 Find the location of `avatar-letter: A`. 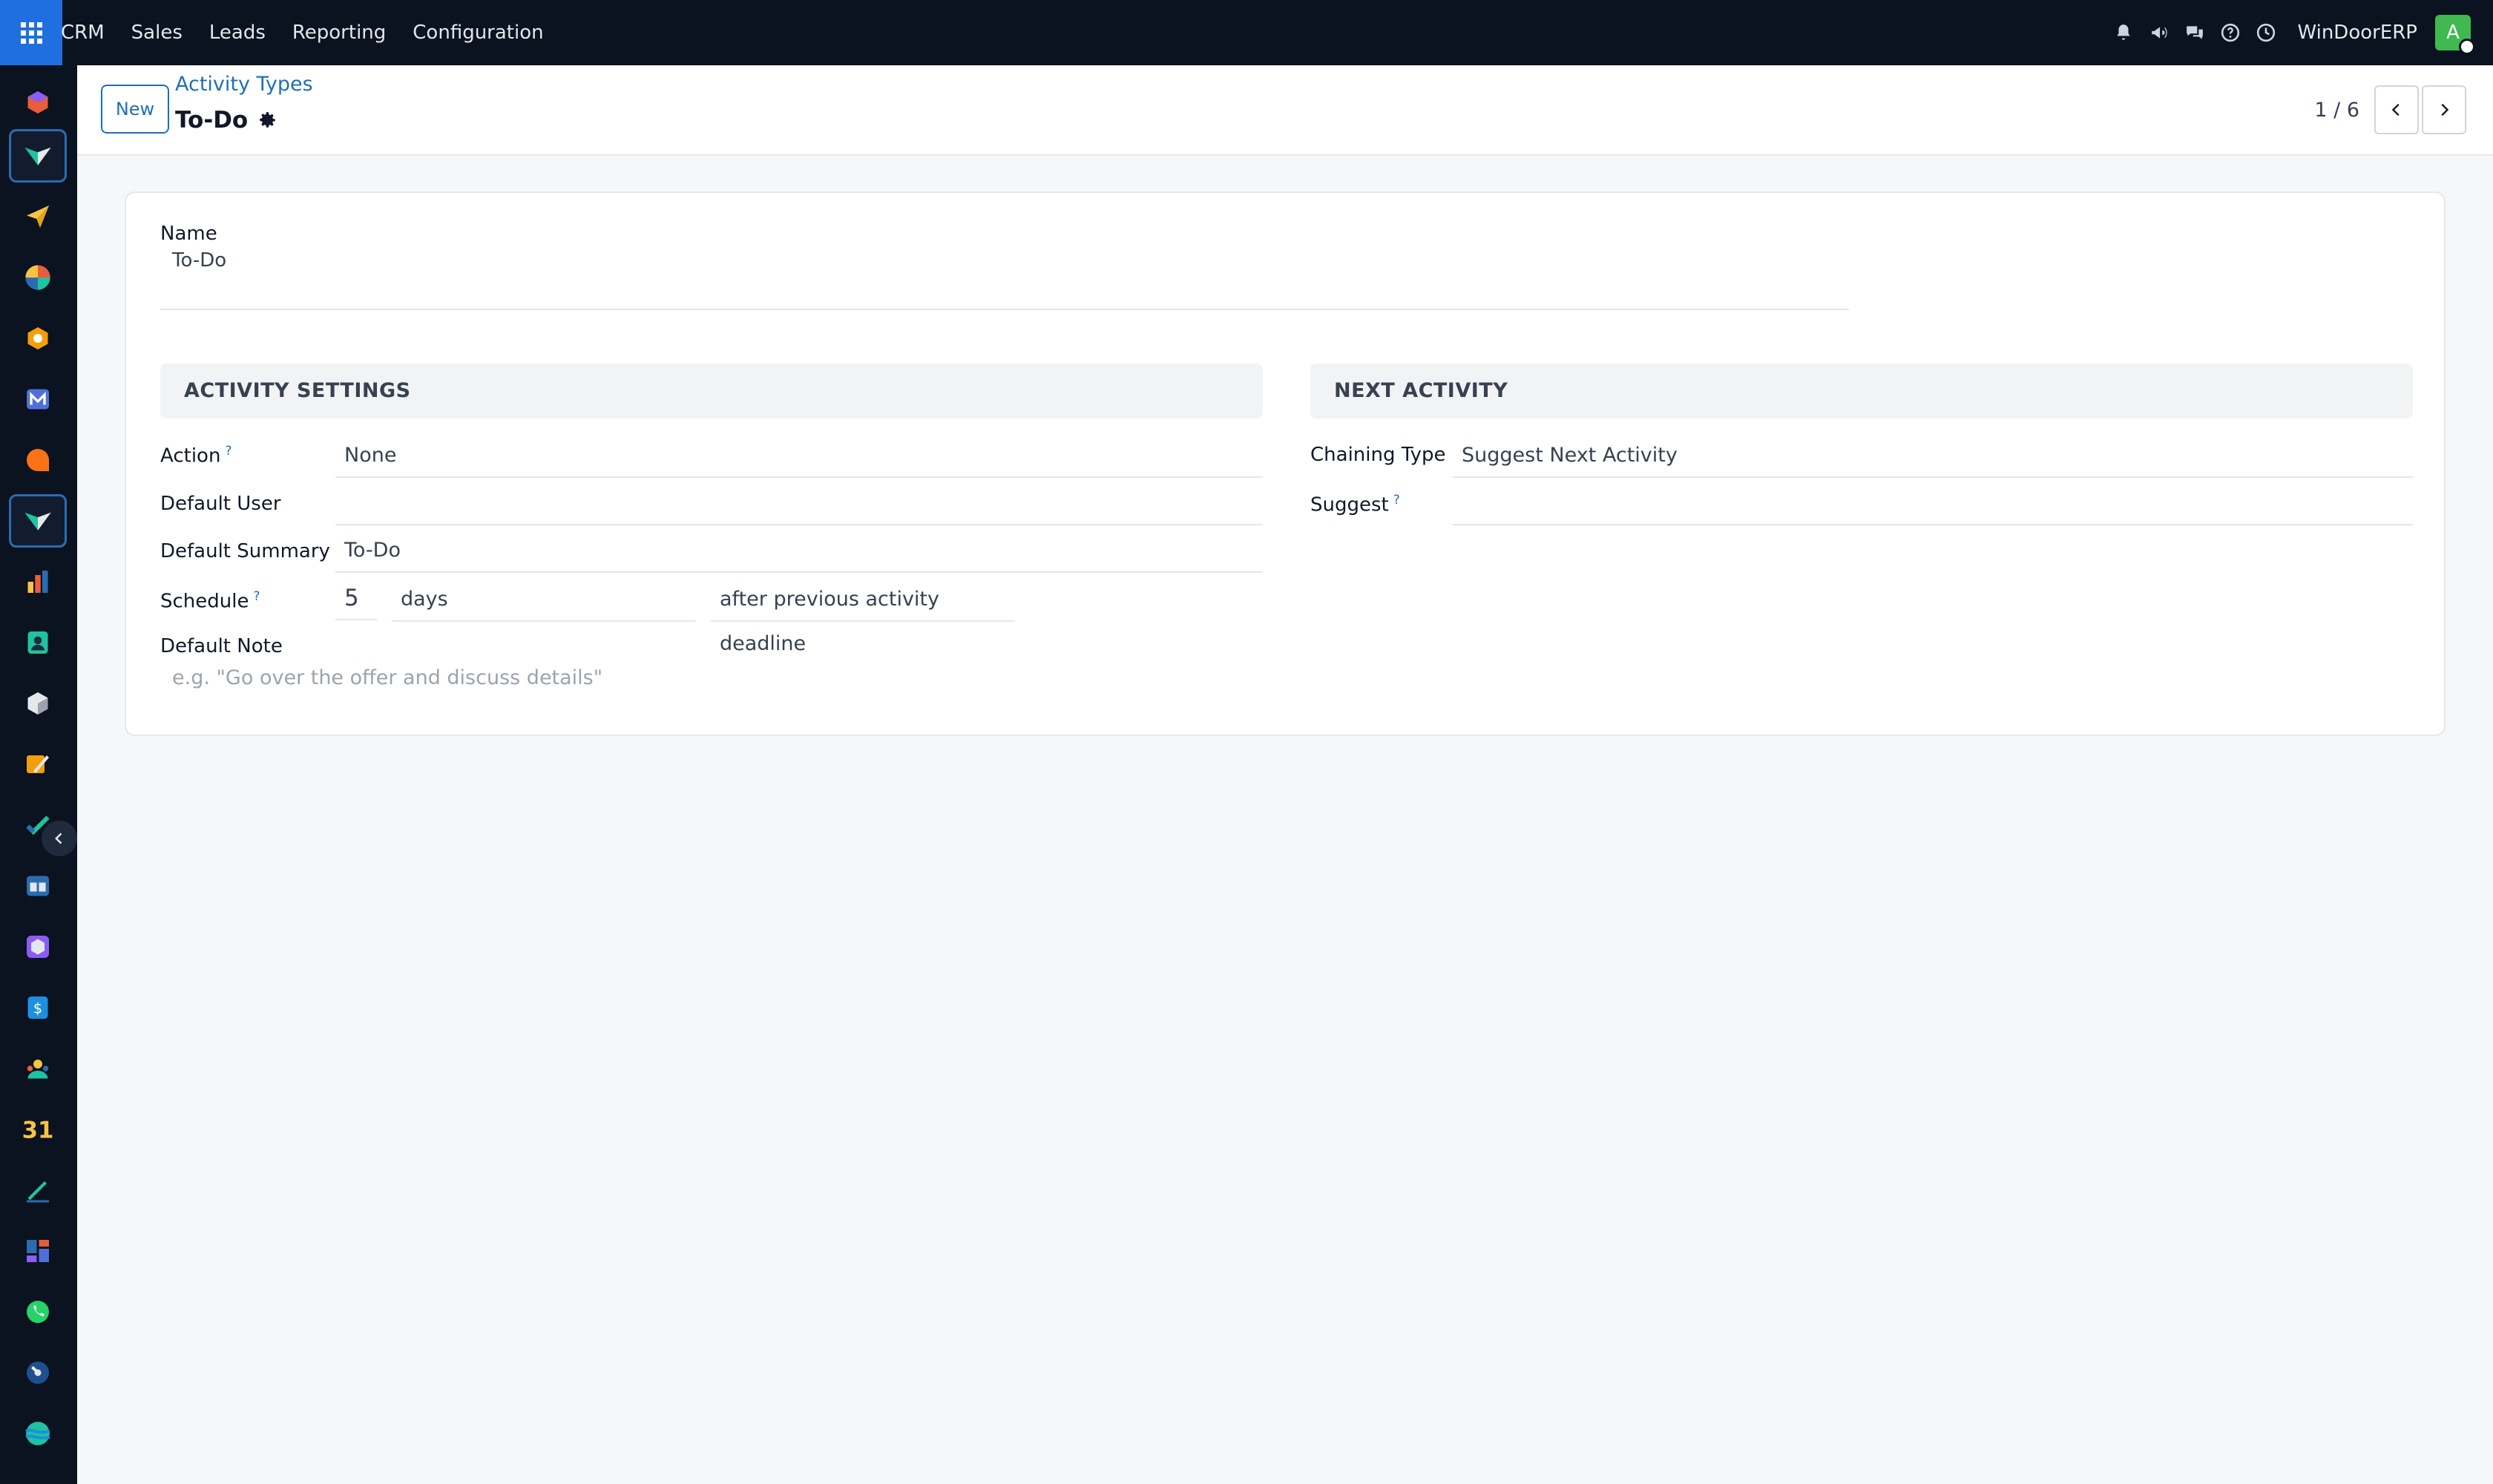

avatar-letter: A is located at coordinates (2453, 33).